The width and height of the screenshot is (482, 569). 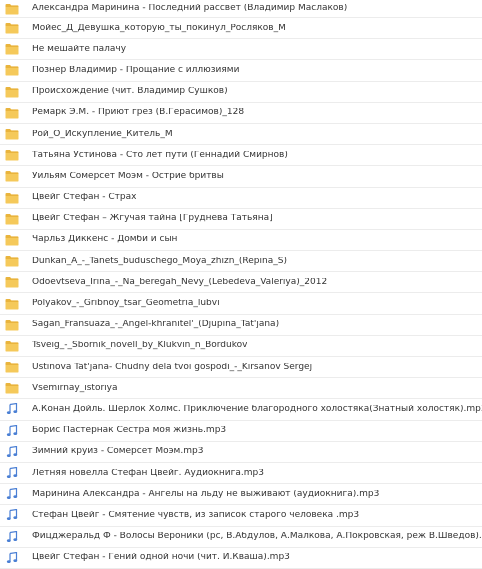 I want to click on folder-name: Рой_О_Искупление_Китель_М, so click(x=102, y=134).